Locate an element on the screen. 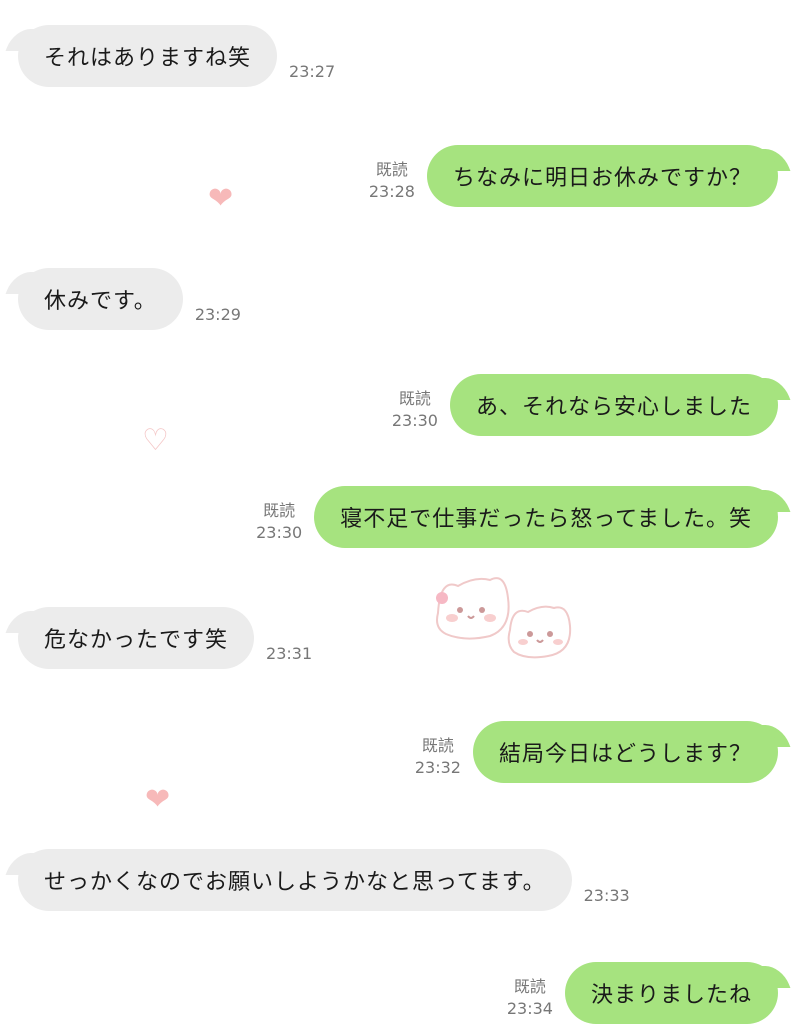 The image size is (806, 1024). incoming-message-bubble: それはありますね笑 is located at coordinates (148, 56).